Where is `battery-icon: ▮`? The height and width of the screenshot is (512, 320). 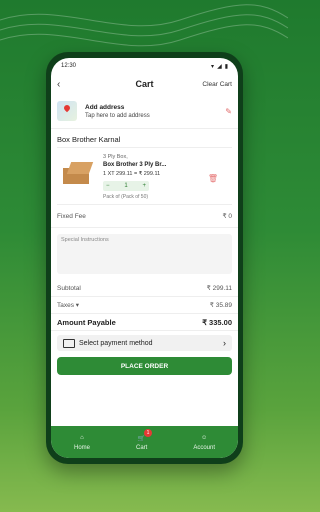 battery-icon: ▮ is located at coordinates (226, 66).